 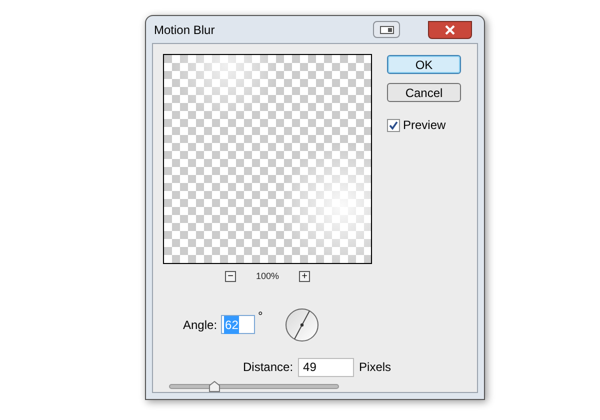 I want to click on dialog-button: Cancel, so click(x=424, y=92).